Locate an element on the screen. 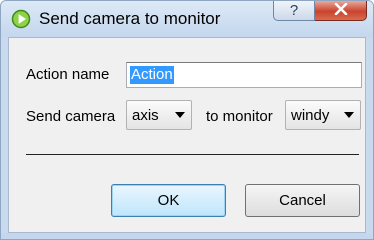 The width and height of the screenshot is (374, 240). help-button: ? is located at coordinates (294, 11).